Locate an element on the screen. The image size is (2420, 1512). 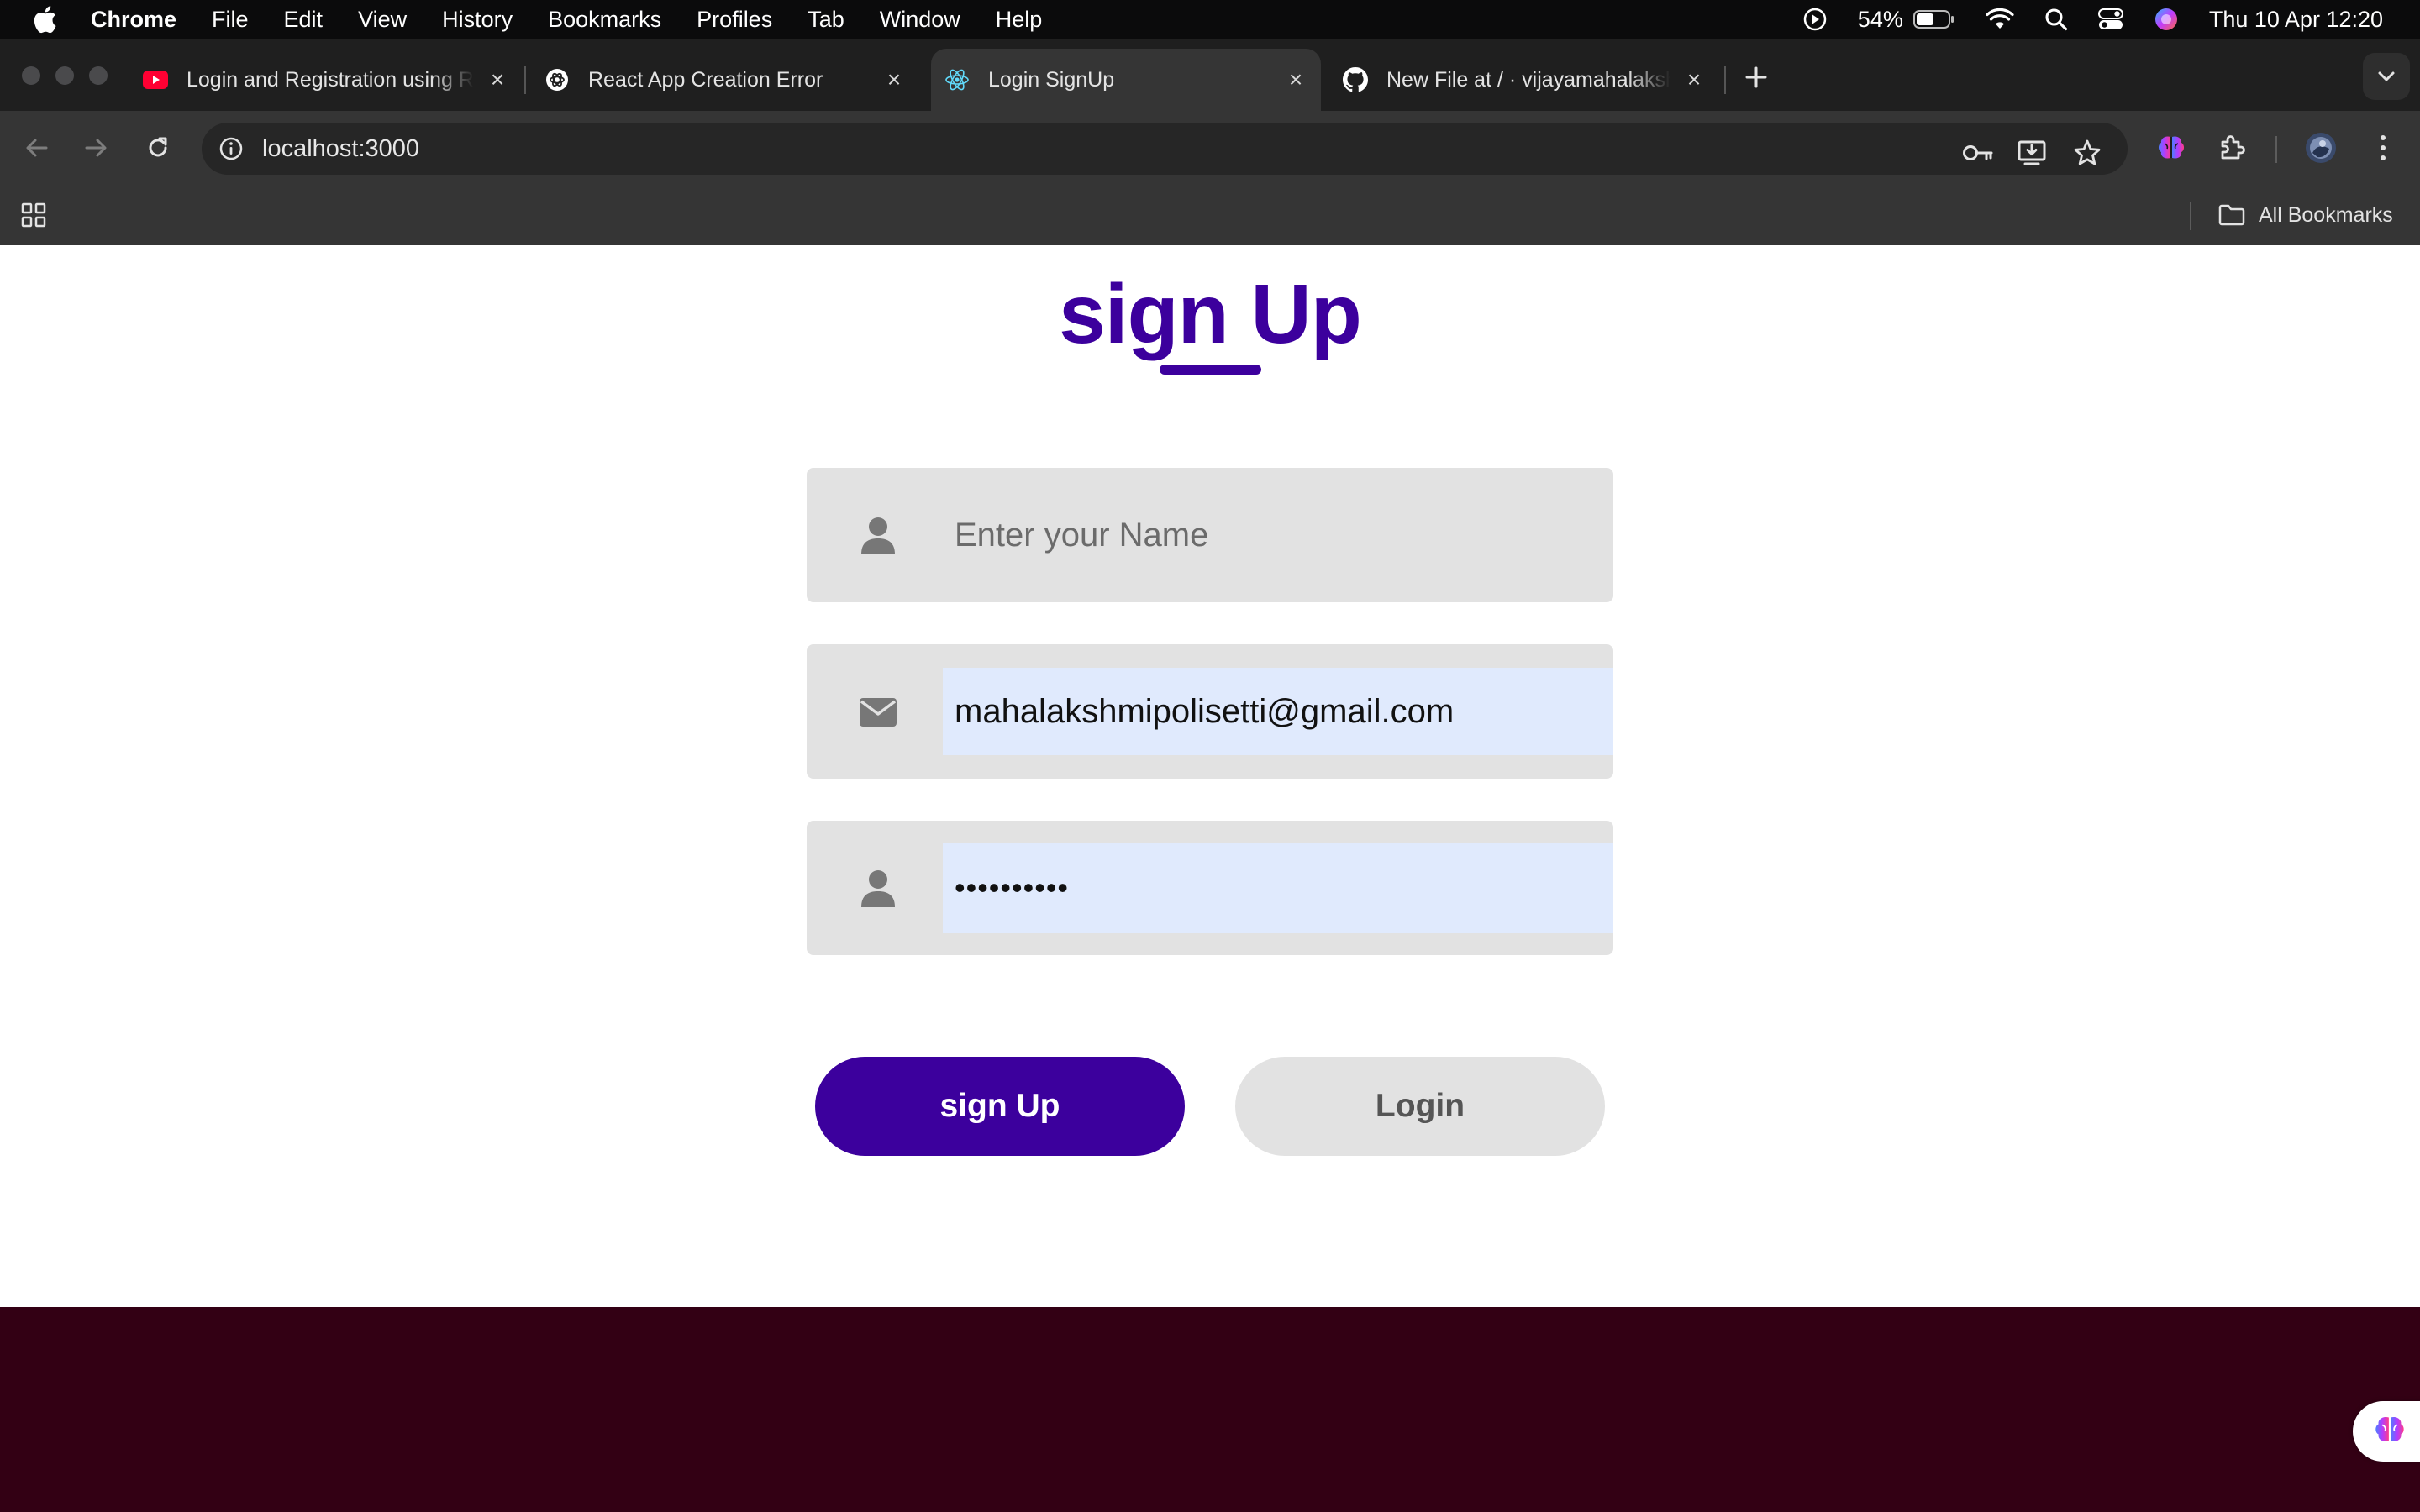
all-bookmarks-button: All Bookmarks is located at coordinates (2305, 215).